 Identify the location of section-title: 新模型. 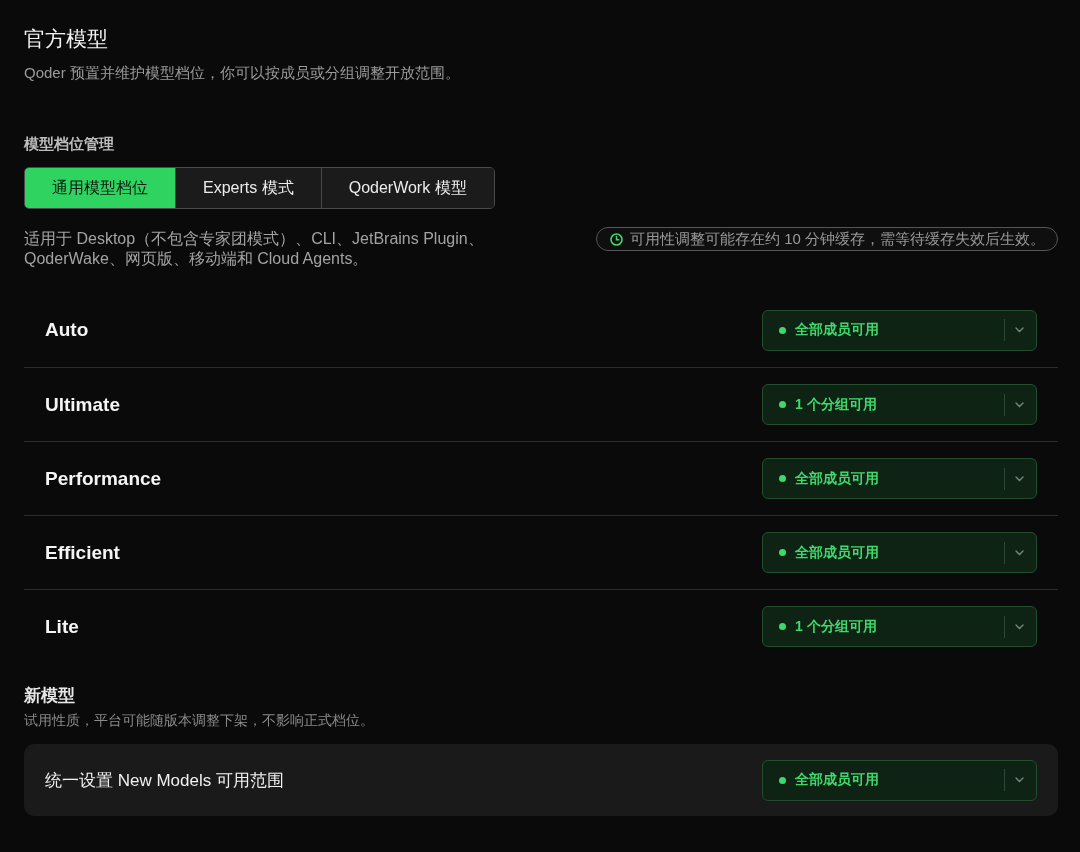
(50, 696).